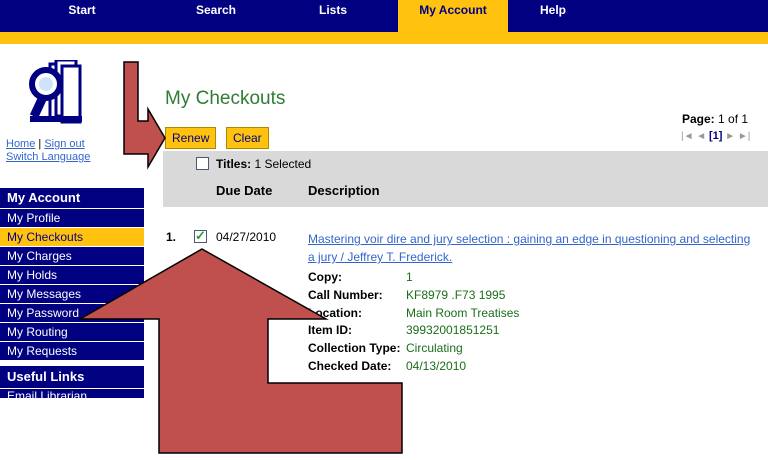 This screenshot has width=768, height=460. What do you see at coordinates (436, 365) in the screenshot?
I see `detail-value: 04/13/2010` at bounding box center [436, 365].